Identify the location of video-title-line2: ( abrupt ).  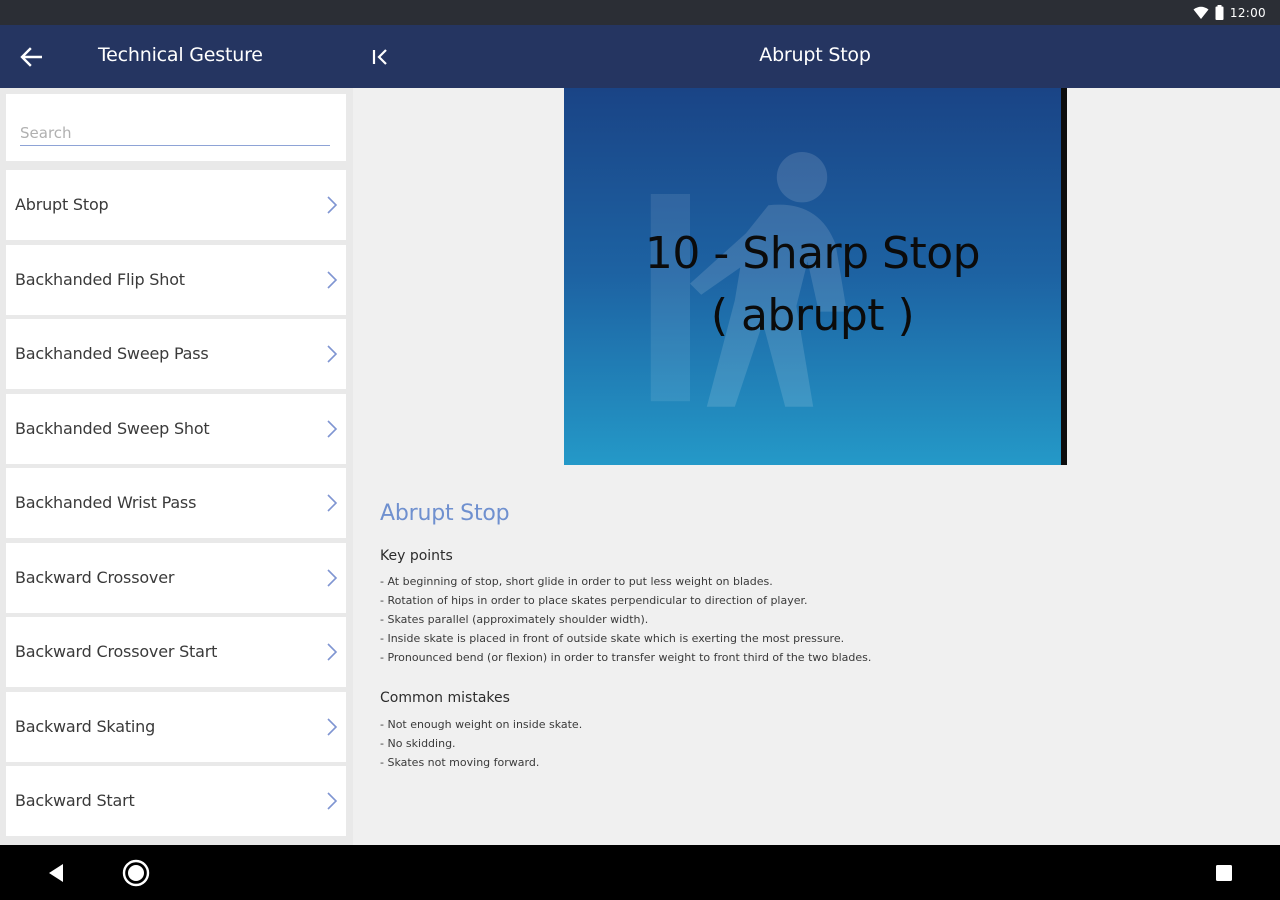
(812, 315).